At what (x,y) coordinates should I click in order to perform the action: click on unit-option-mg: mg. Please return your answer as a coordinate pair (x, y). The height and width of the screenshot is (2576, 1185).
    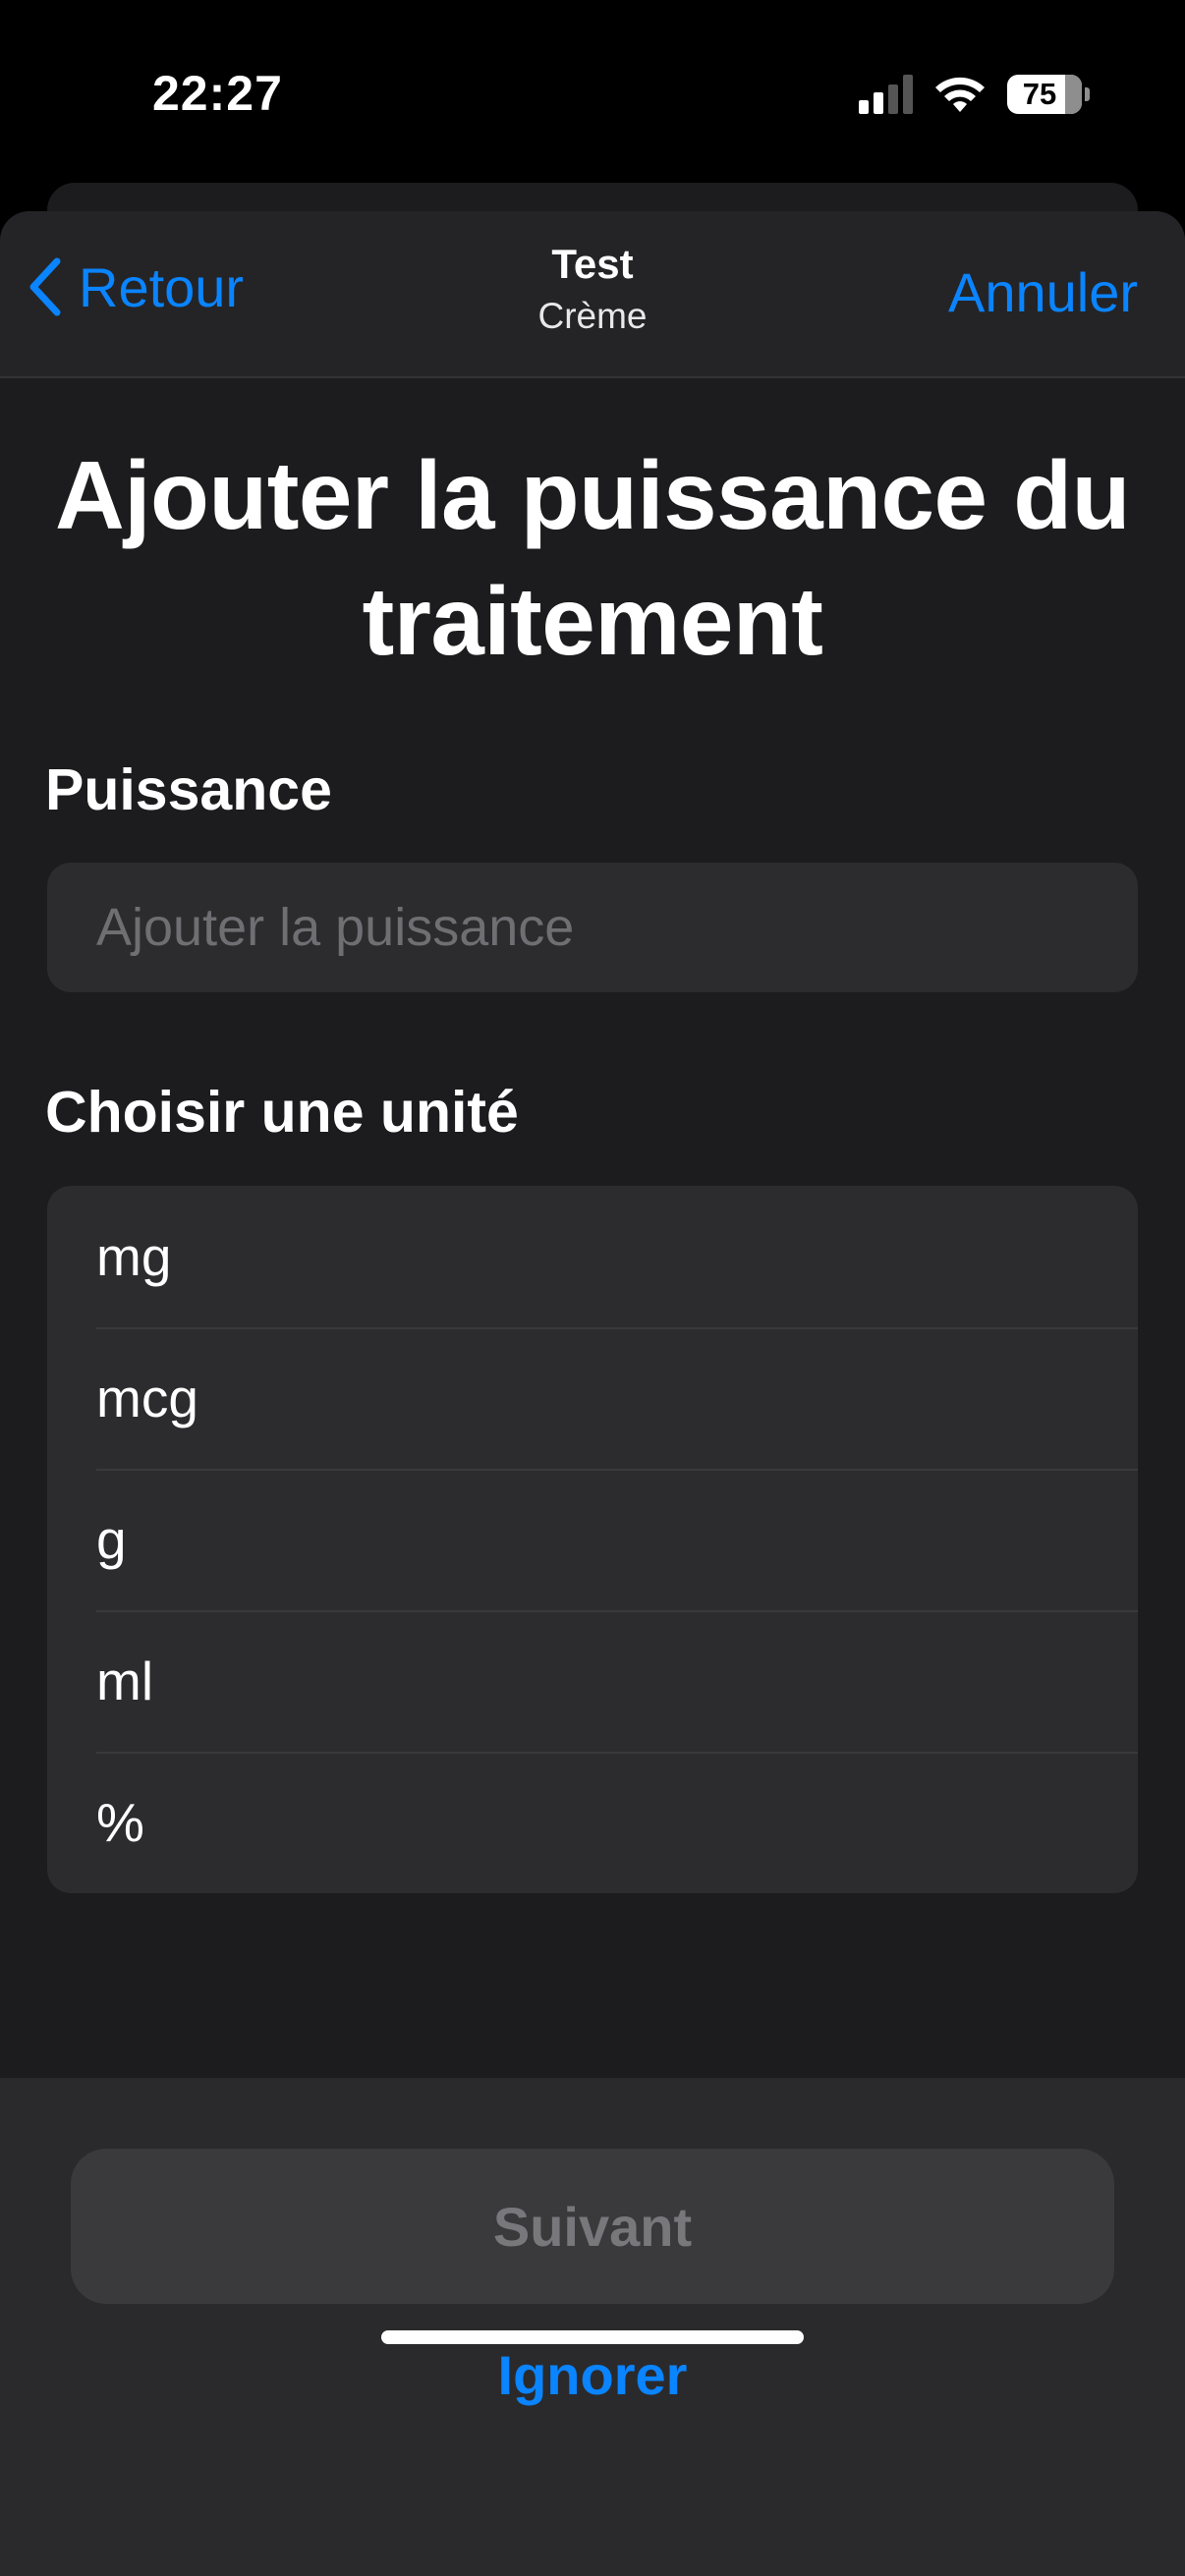
    Looking at the image, I should click on (592, 1256).